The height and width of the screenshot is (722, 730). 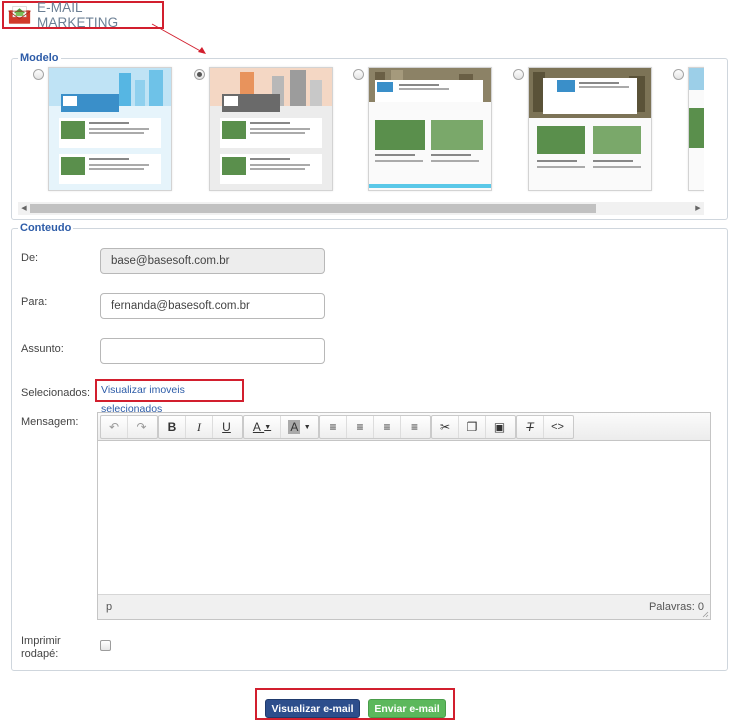 What do you see at coordinates (172, 427) in the screenshot?
I see `bold-icon: B` at bounding box center [172, 427].